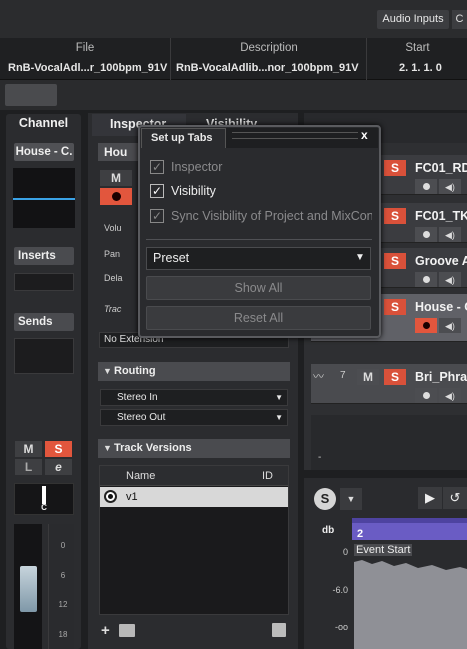 This screenshot has width=467, height=649. Describe the element at coordinates (441, 261) in the screenshot. I see `track-name: Groove A` at that location.